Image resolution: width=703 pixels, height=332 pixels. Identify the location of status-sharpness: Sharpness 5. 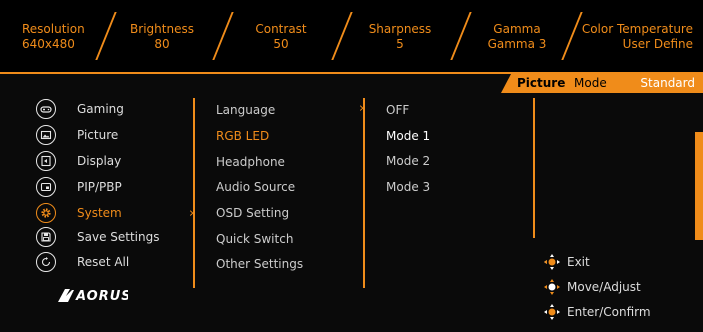
(400, 37).